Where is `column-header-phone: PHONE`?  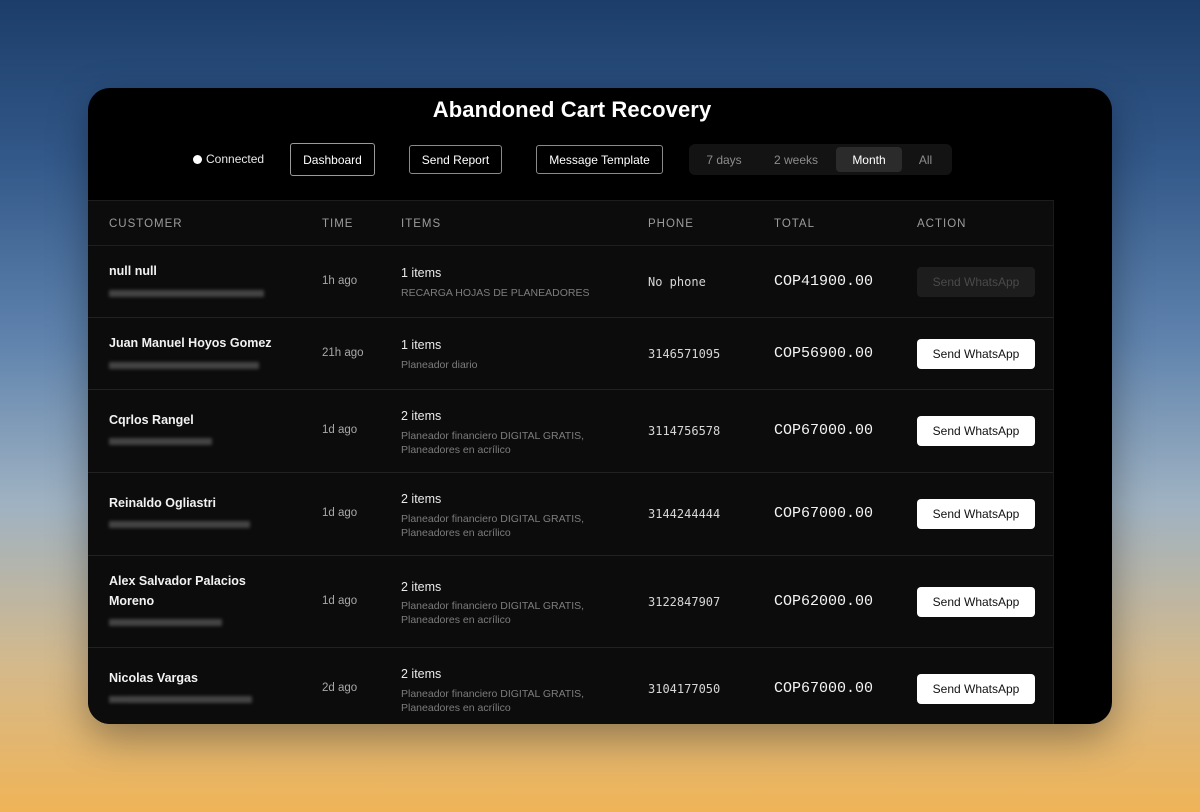 column-header-phone: PHONE is located at coordinates (671, 224).